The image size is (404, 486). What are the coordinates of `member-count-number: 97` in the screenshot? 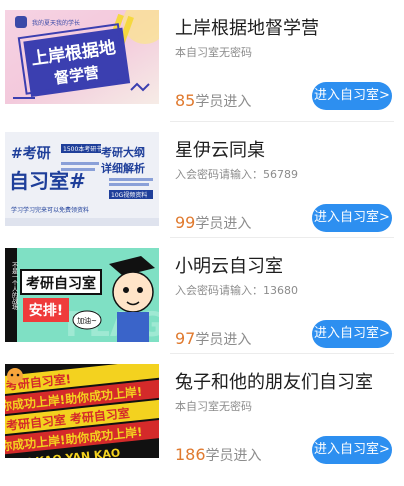 It's located at (185, 338).